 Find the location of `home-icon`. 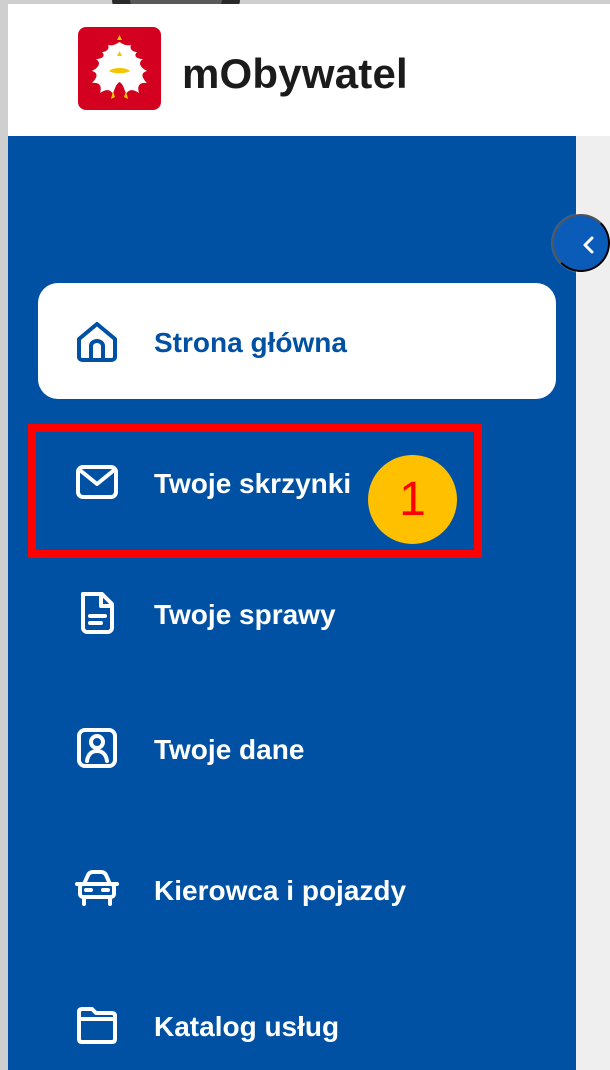

home-icon is located at coordinates (97, 342).